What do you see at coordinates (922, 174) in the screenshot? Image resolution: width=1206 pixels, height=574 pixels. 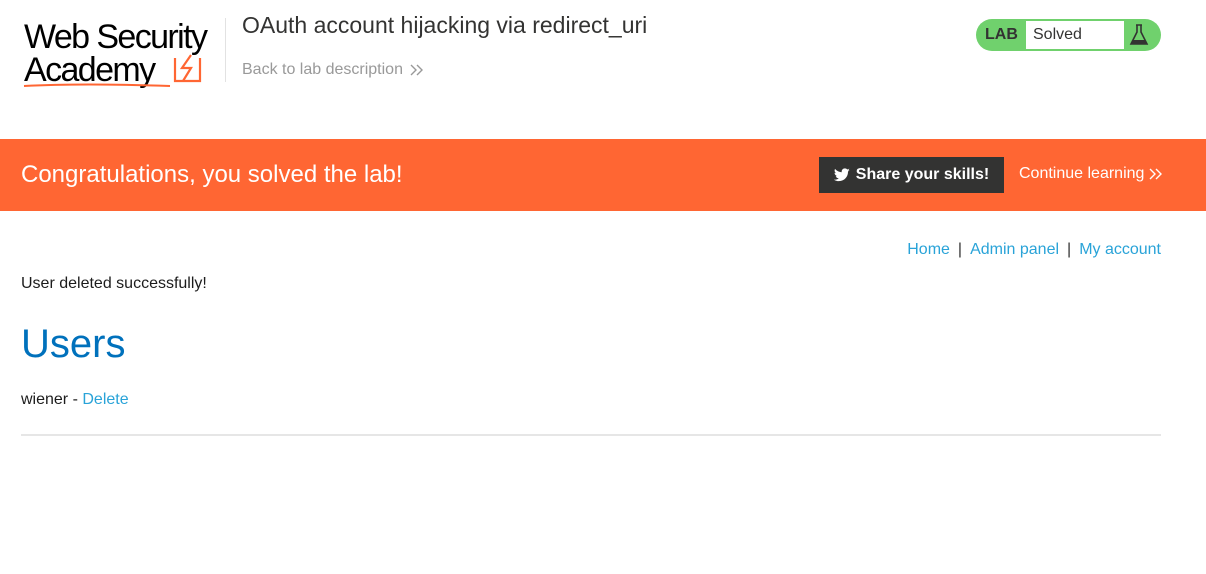 I see `share-button-label: Share your skills!` at bounding box center [922, 174].